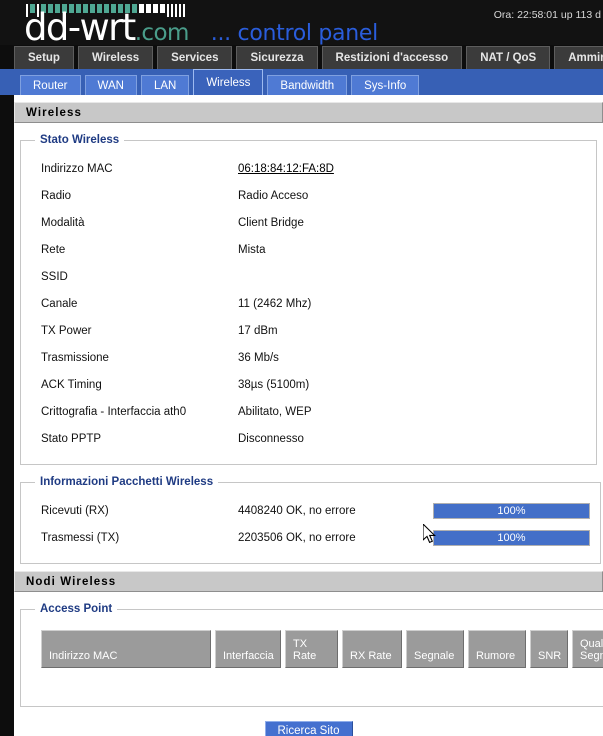  I want to click on logo-domain-text: .com, so click(162, 32).